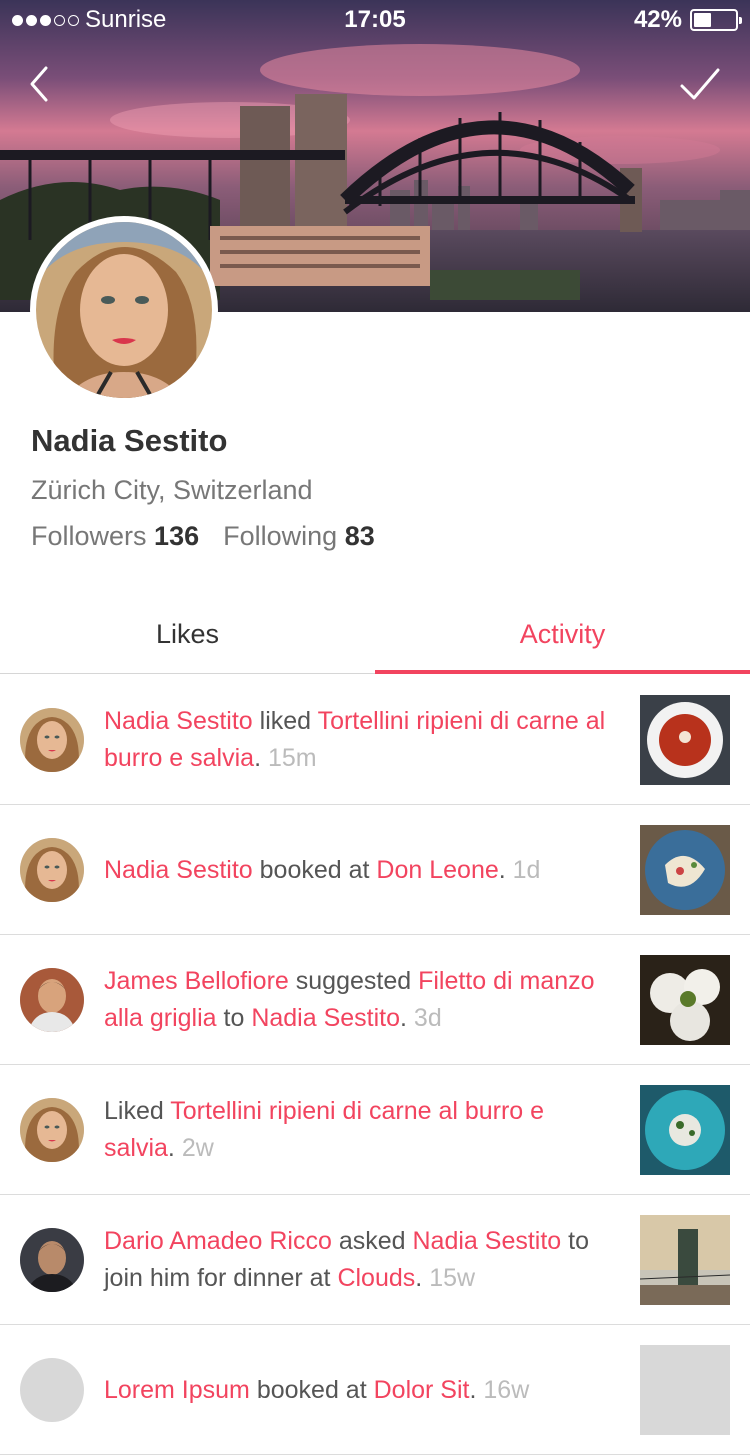  I want to click on activity-link: James Bellofiore, so click(196, 981).